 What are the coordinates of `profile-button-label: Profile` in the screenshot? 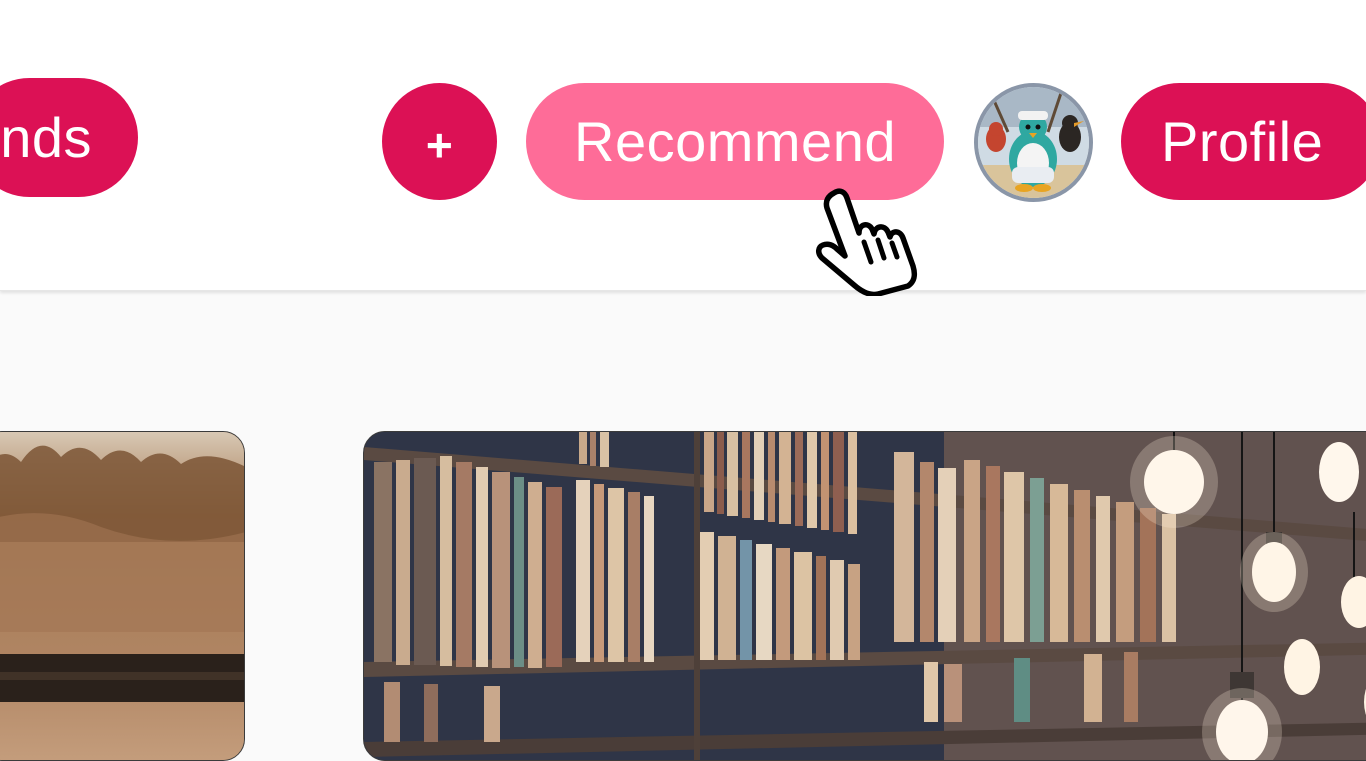 It's located at (1242, 141).